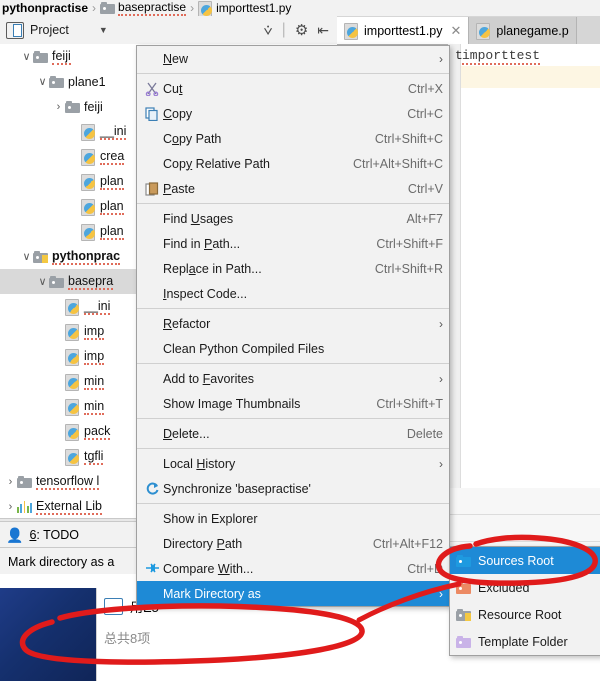 Image resolution: width=600 pixels, height=681 pixels. What do you see at coordinates (61, 561) in the screenshot?
I see `status-message: Mark directory as a` at bounding box center [61, 561].